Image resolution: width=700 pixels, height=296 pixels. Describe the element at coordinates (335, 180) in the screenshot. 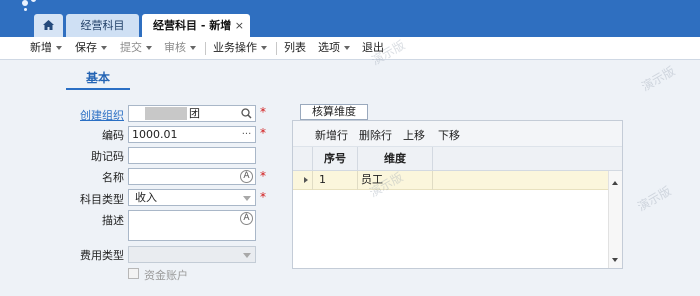

I see `cell-no: 1` at that location.